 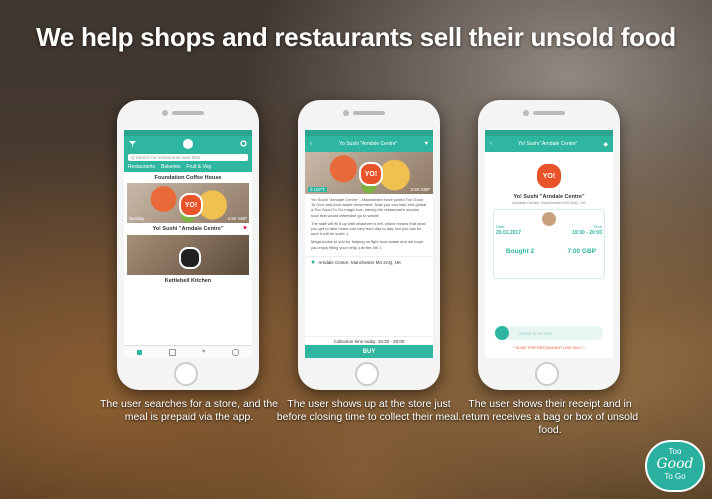 What do you see at coordinates (317, 189) in the screenshot?
I see `items-left-badge: 0 LEFT` at bounding box center [317, 189].